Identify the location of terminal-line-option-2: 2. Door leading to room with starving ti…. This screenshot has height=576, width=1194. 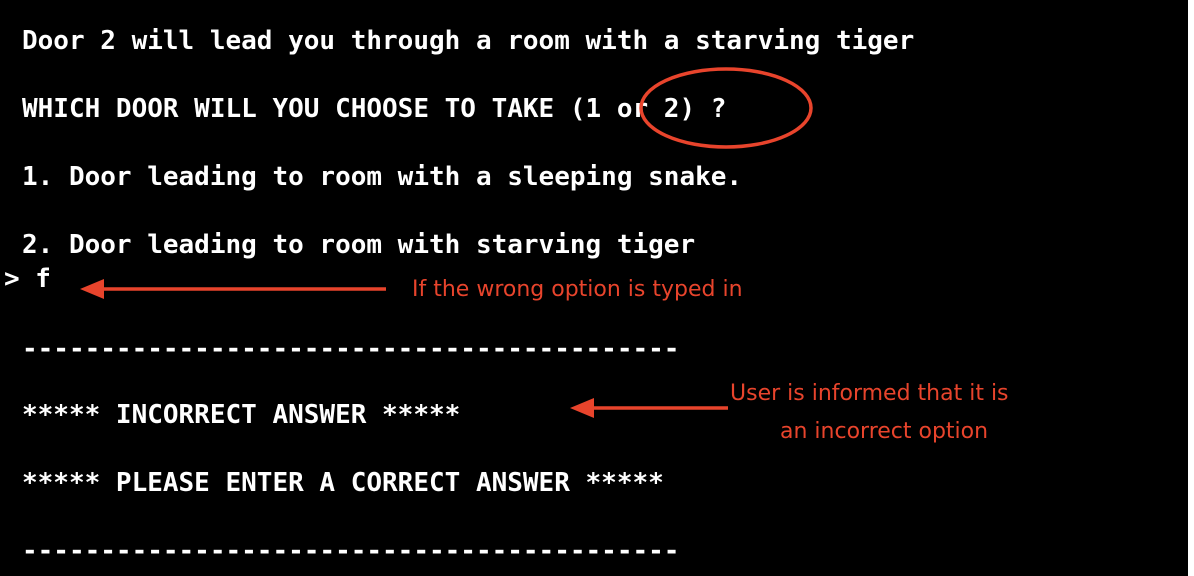
(359, 245).